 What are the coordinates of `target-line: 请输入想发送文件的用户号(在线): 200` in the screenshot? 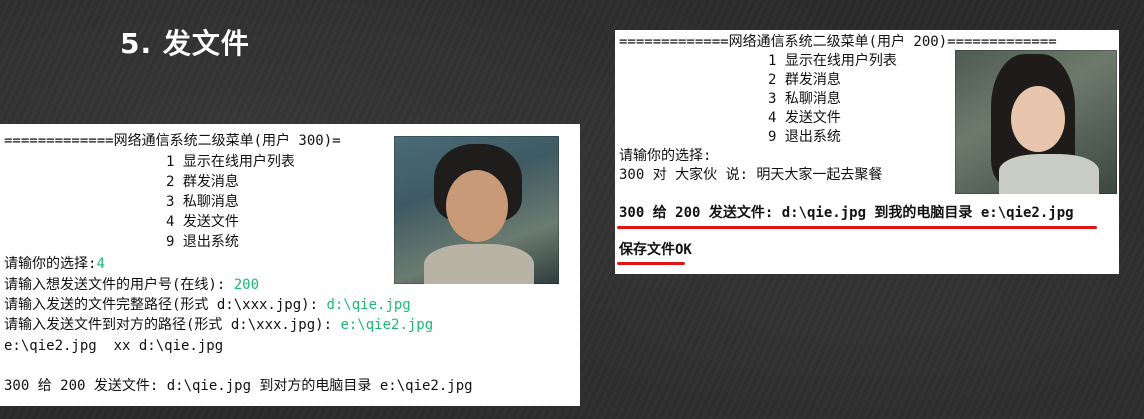 It's located at (131, 285).